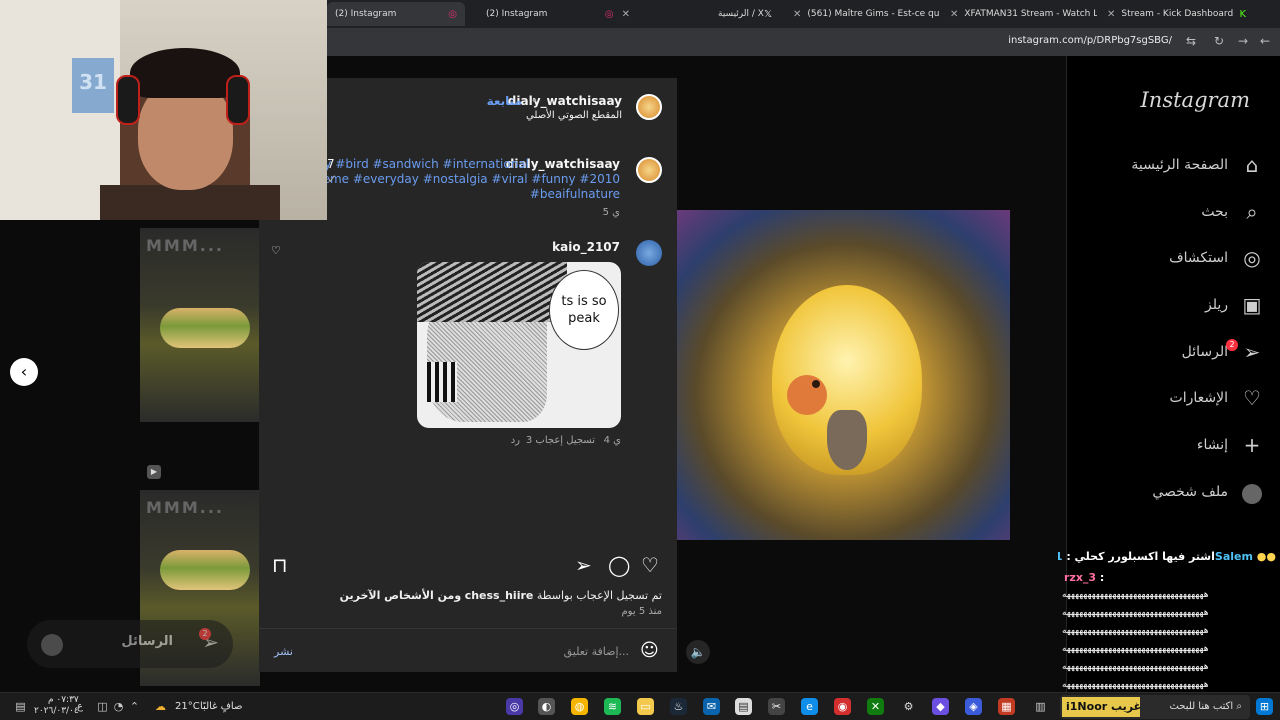  What do you see at coordinates (134, 706) in the screenshot?
I see `chevron-up-icon: ⌃` at bounding box center [134, 706].